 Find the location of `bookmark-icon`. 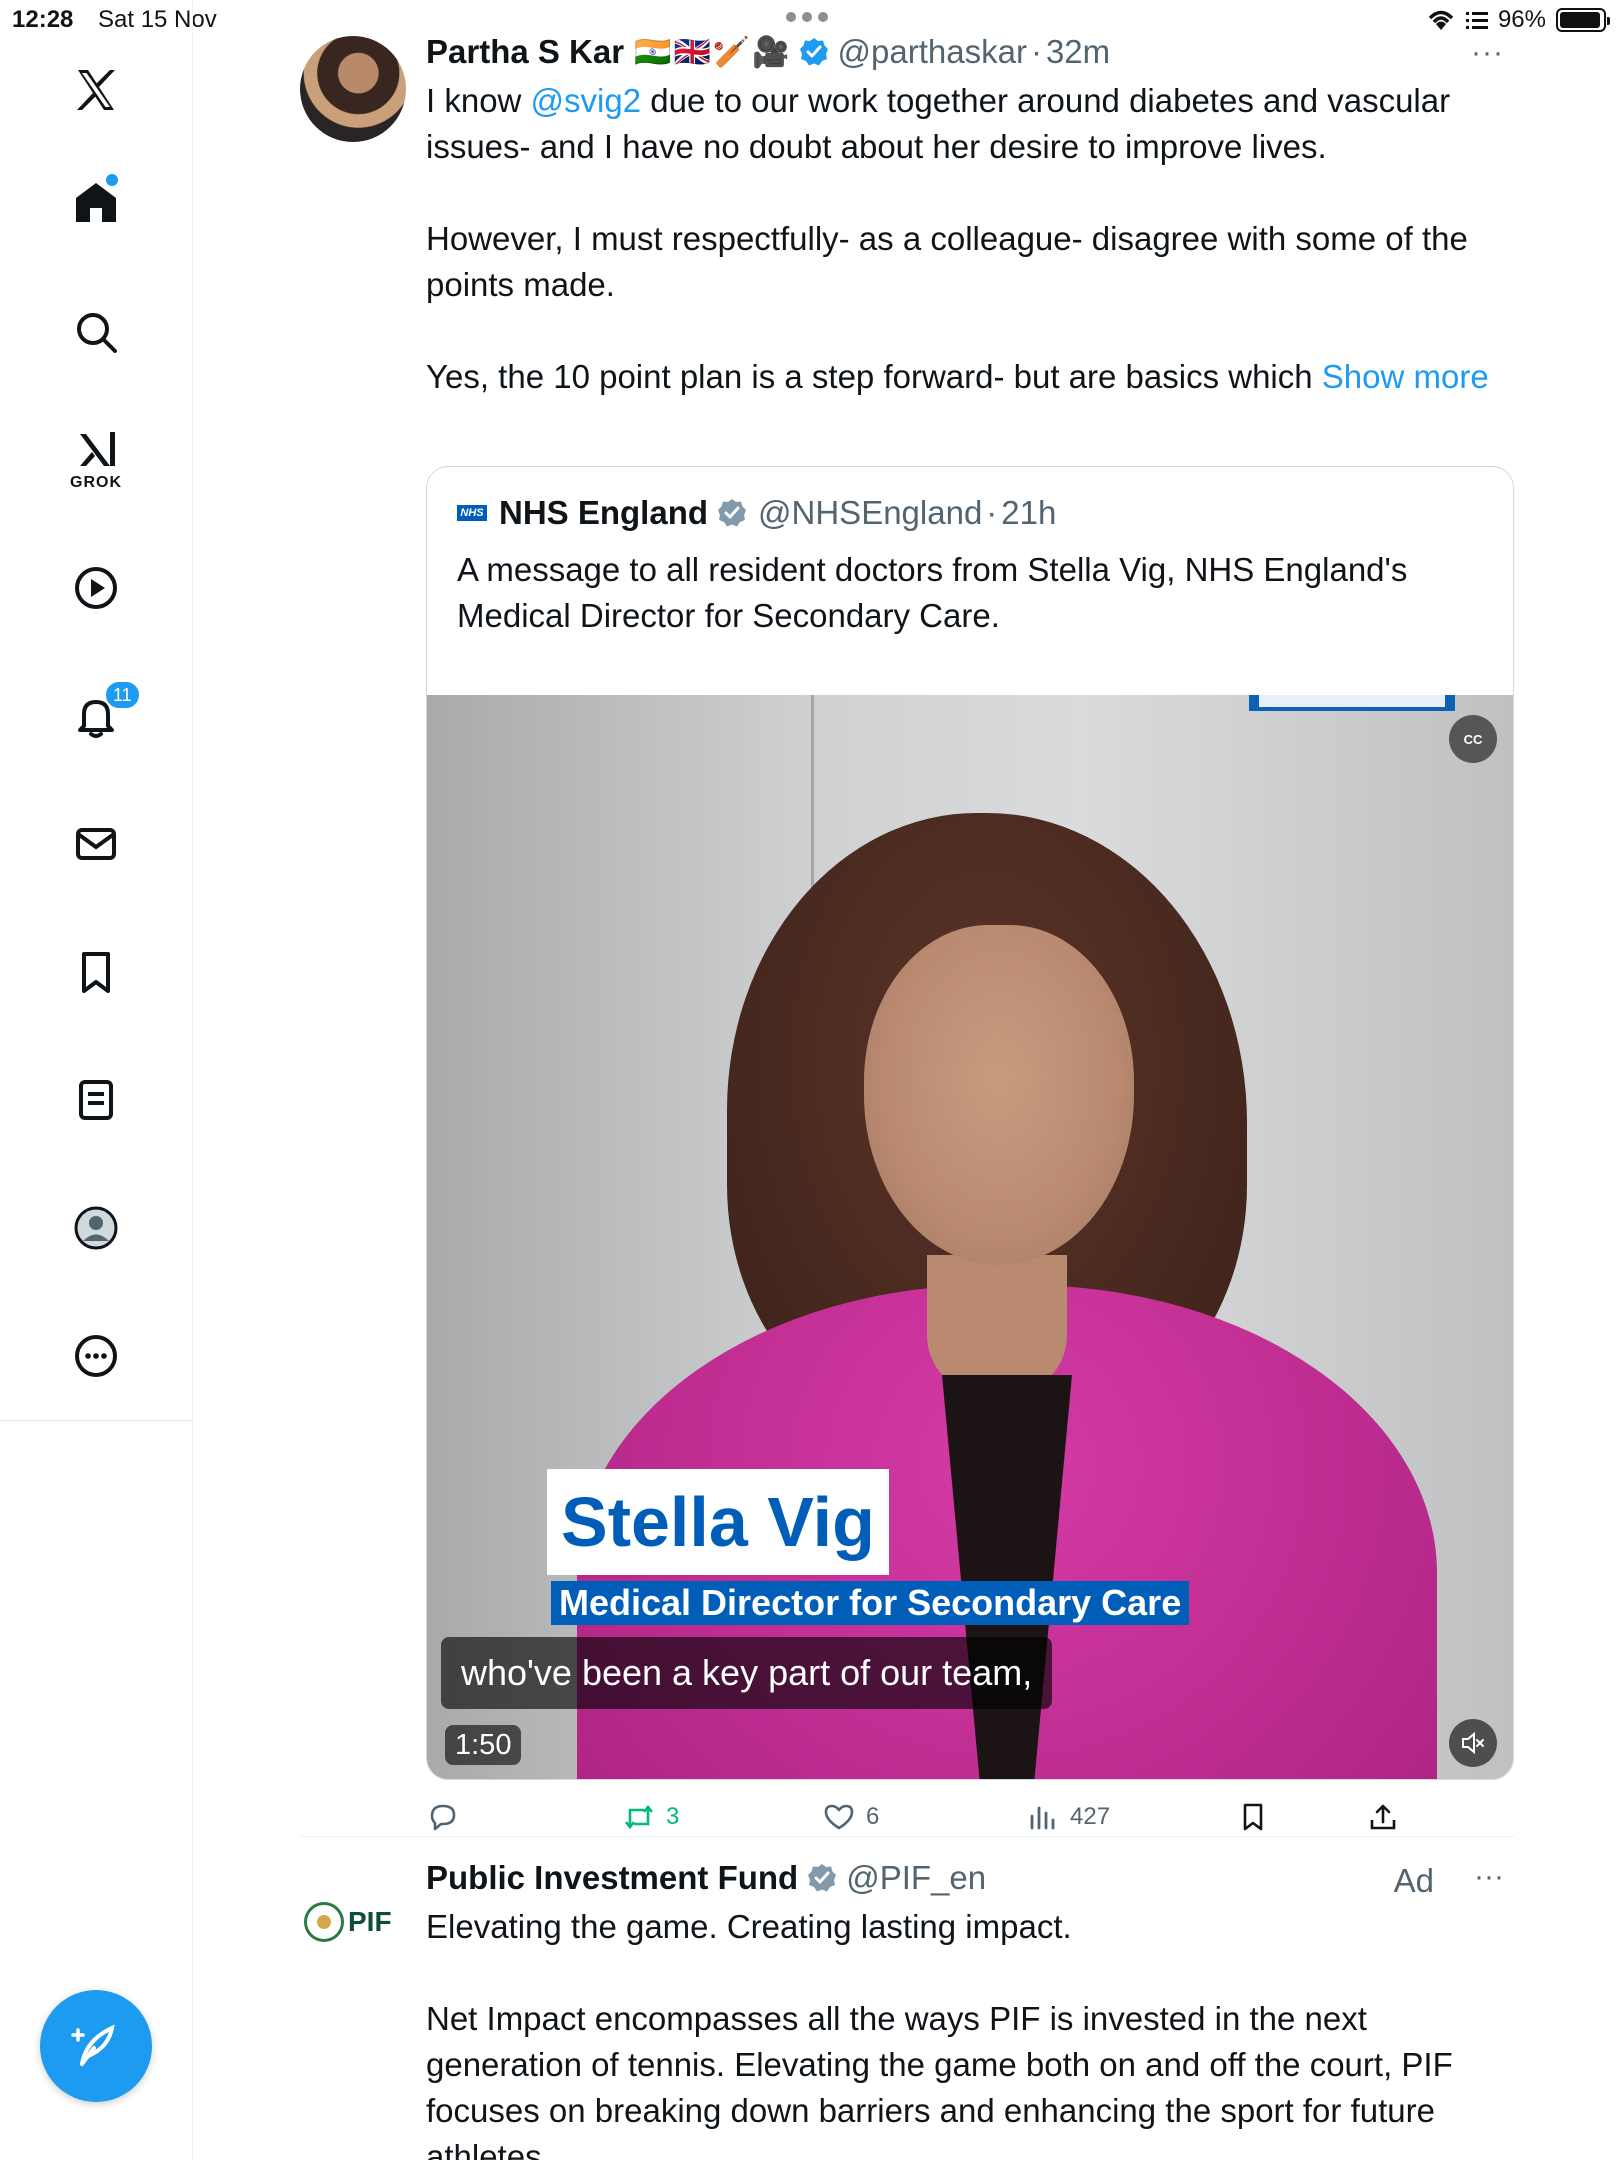

bookmark-icon is located at coordinates (1253, 1817).